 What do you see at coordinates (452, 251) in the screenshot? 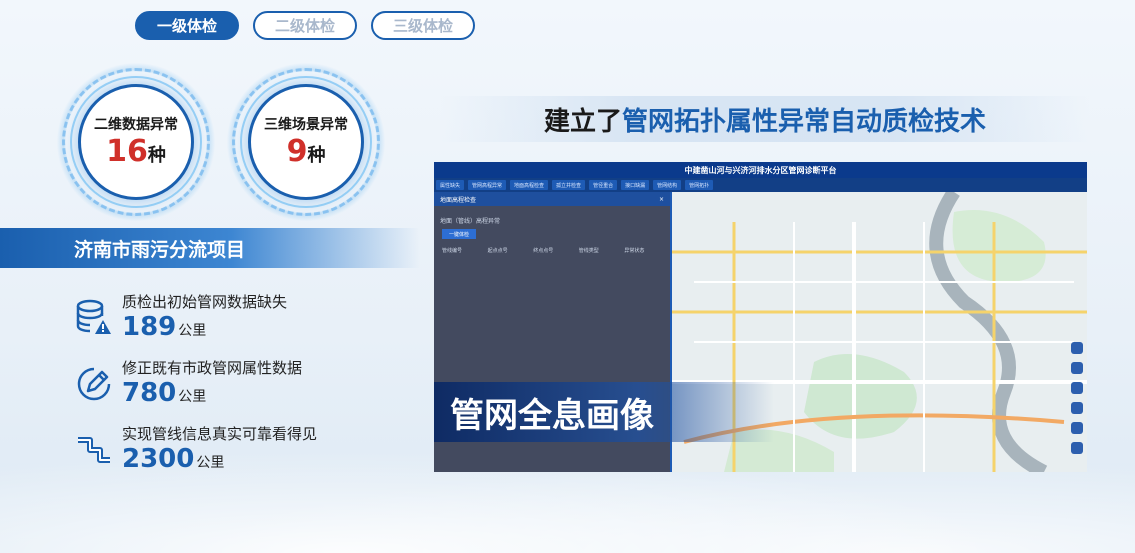
I see `column-header: 管线编号` at bounding box center [452, 251].